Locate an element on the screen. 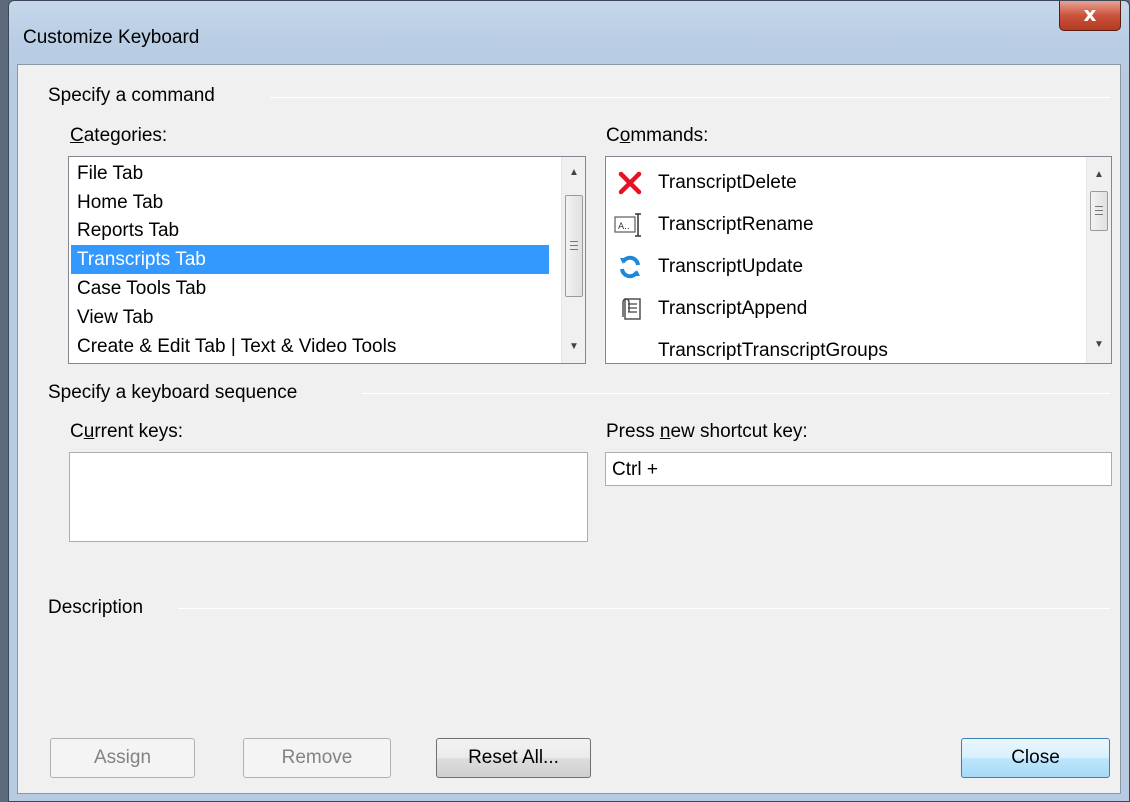  refresh-icon is located at coordinates (630, 267).